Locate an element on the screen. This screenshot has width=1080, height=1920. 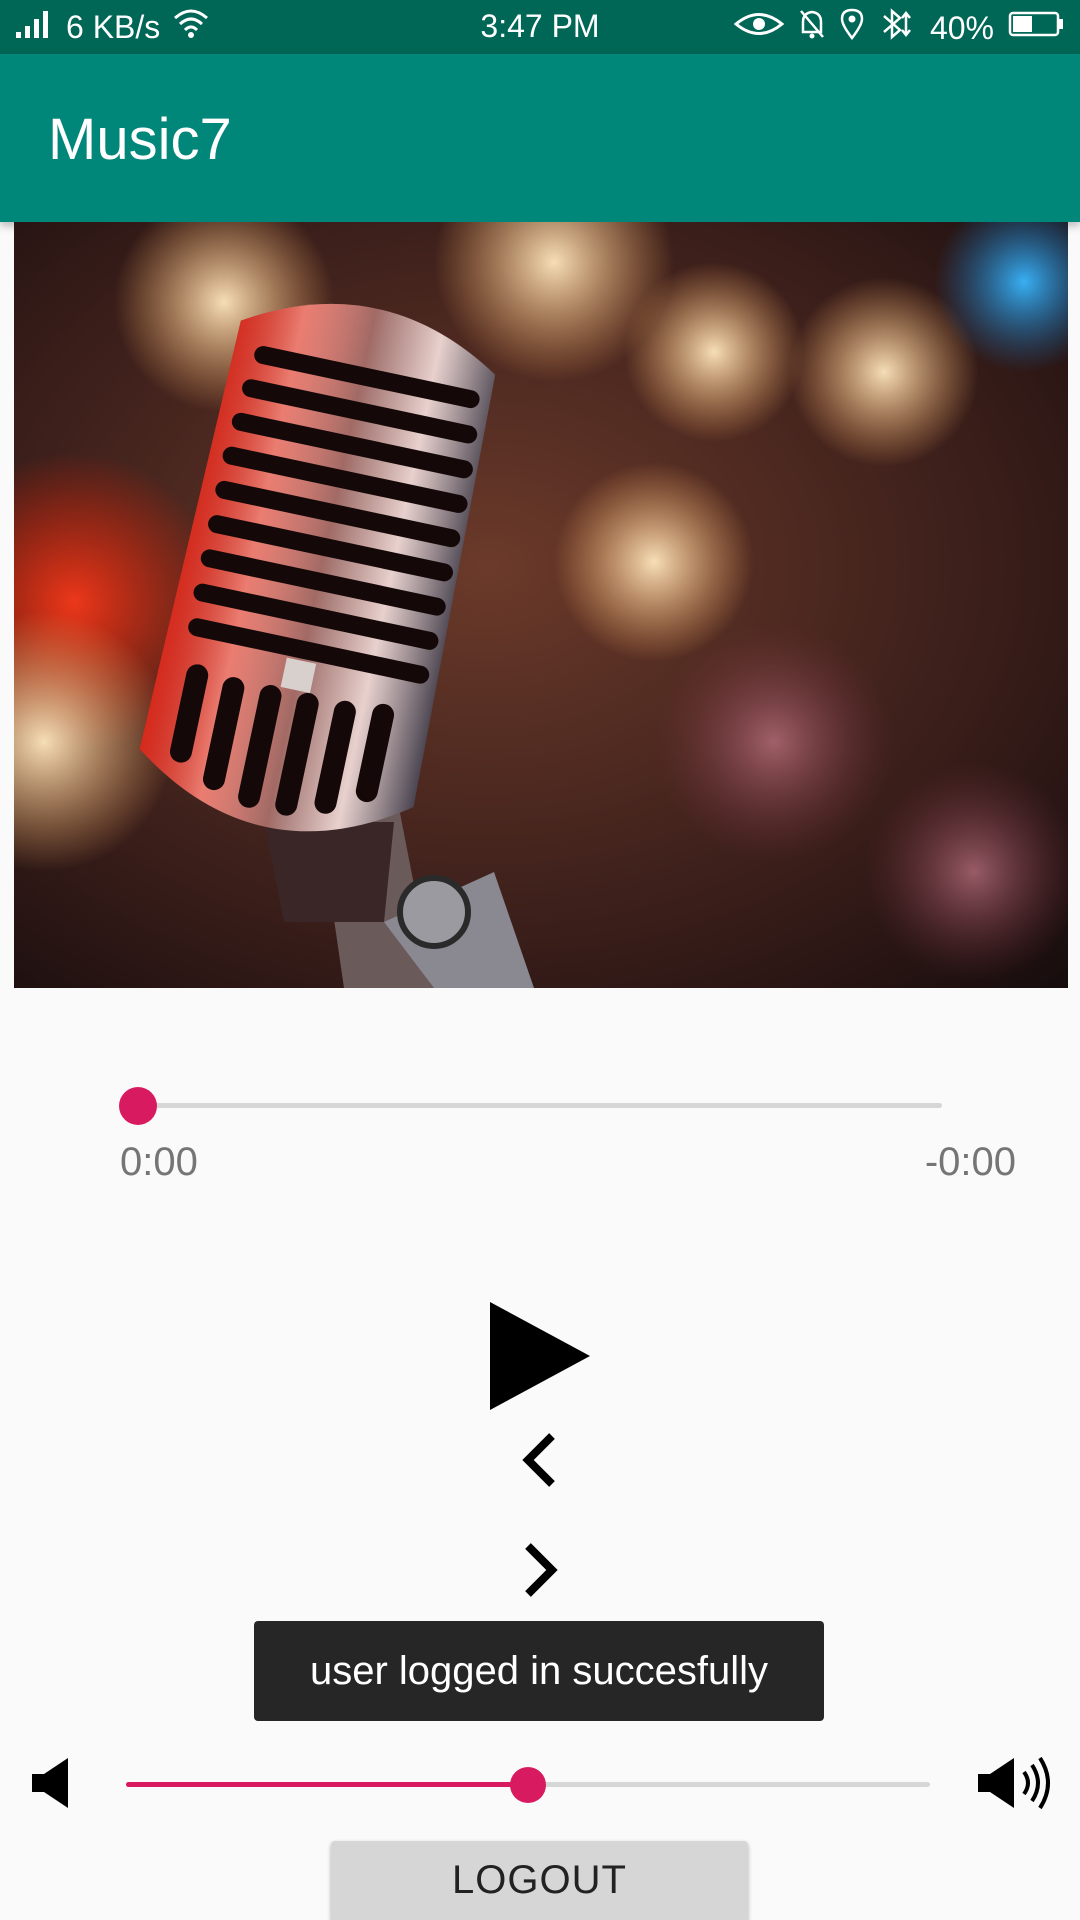
location-icon is located at coordinates (852, 28).